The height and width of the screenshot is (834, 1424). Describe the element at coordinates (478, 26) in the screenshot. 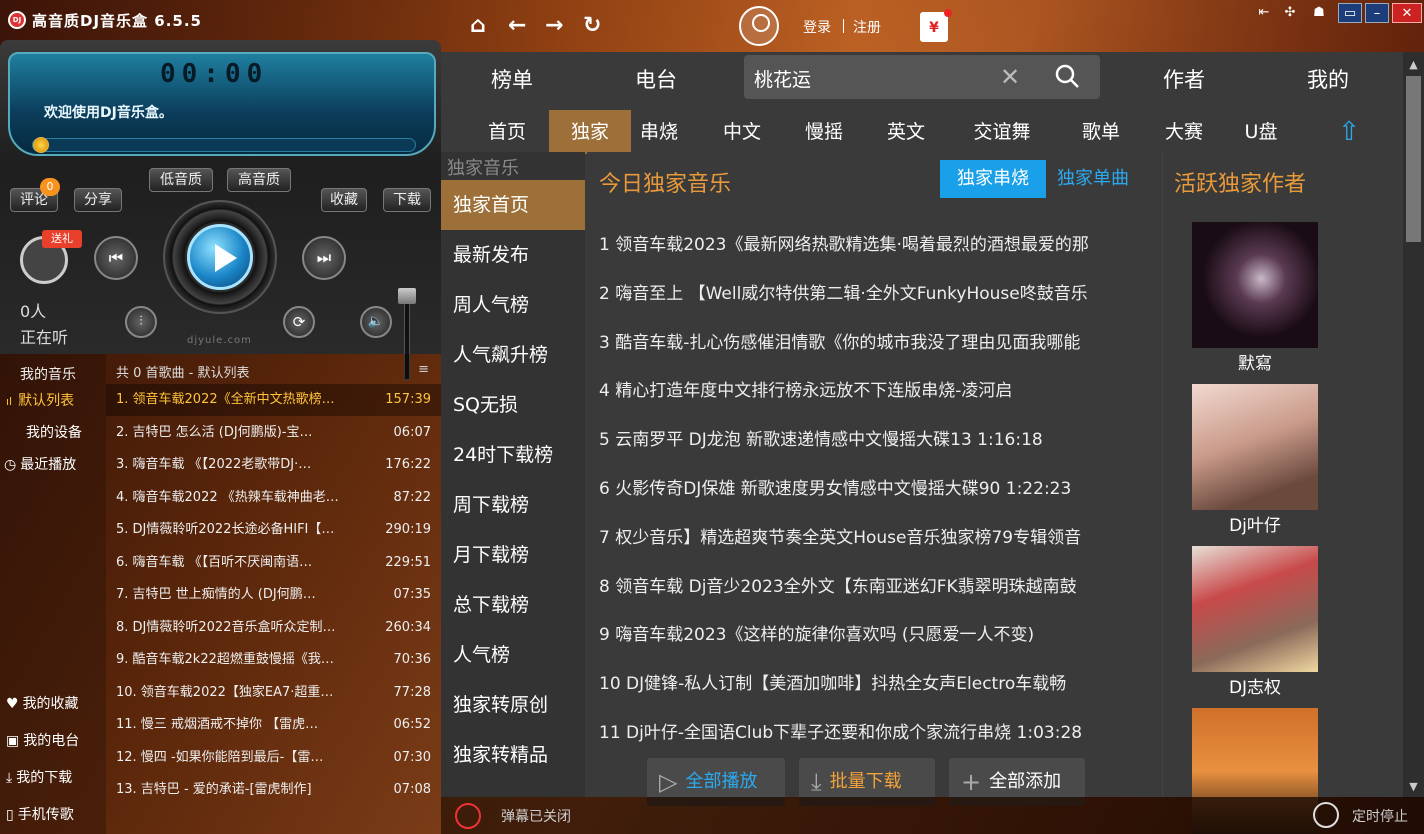

I see `home-icon: ⌂` at that location.